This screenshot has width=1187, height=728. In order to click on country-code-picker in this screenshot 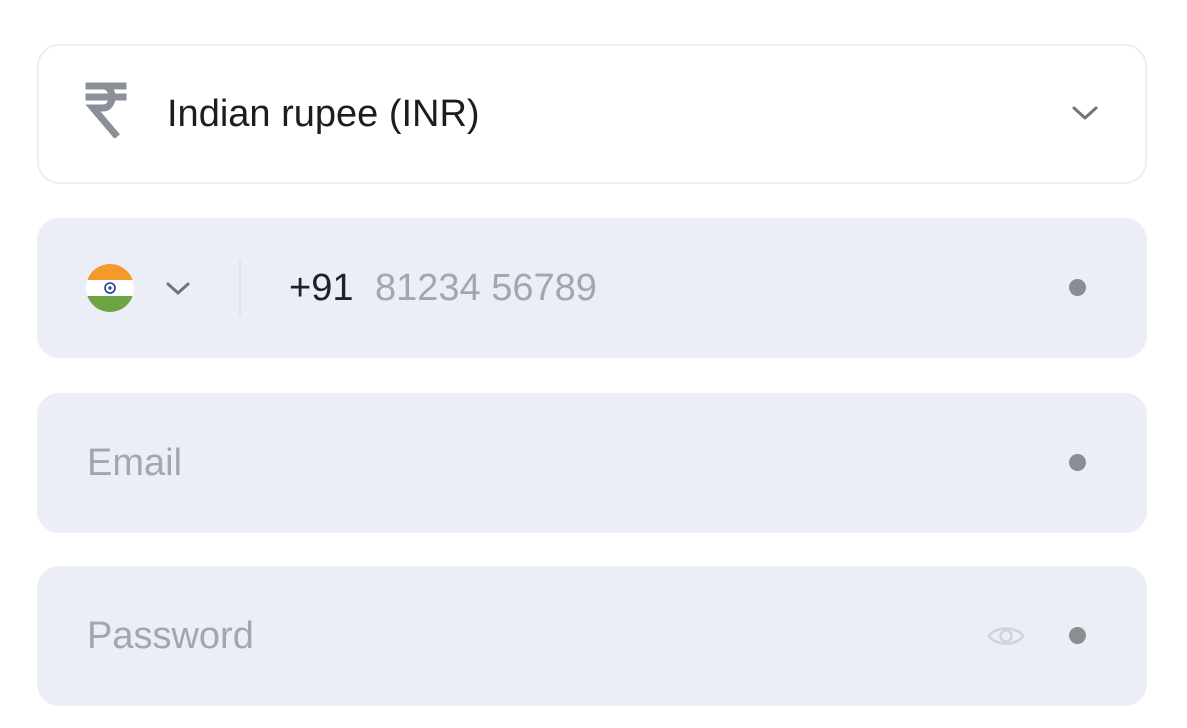, I will do `click(140, 288)`.